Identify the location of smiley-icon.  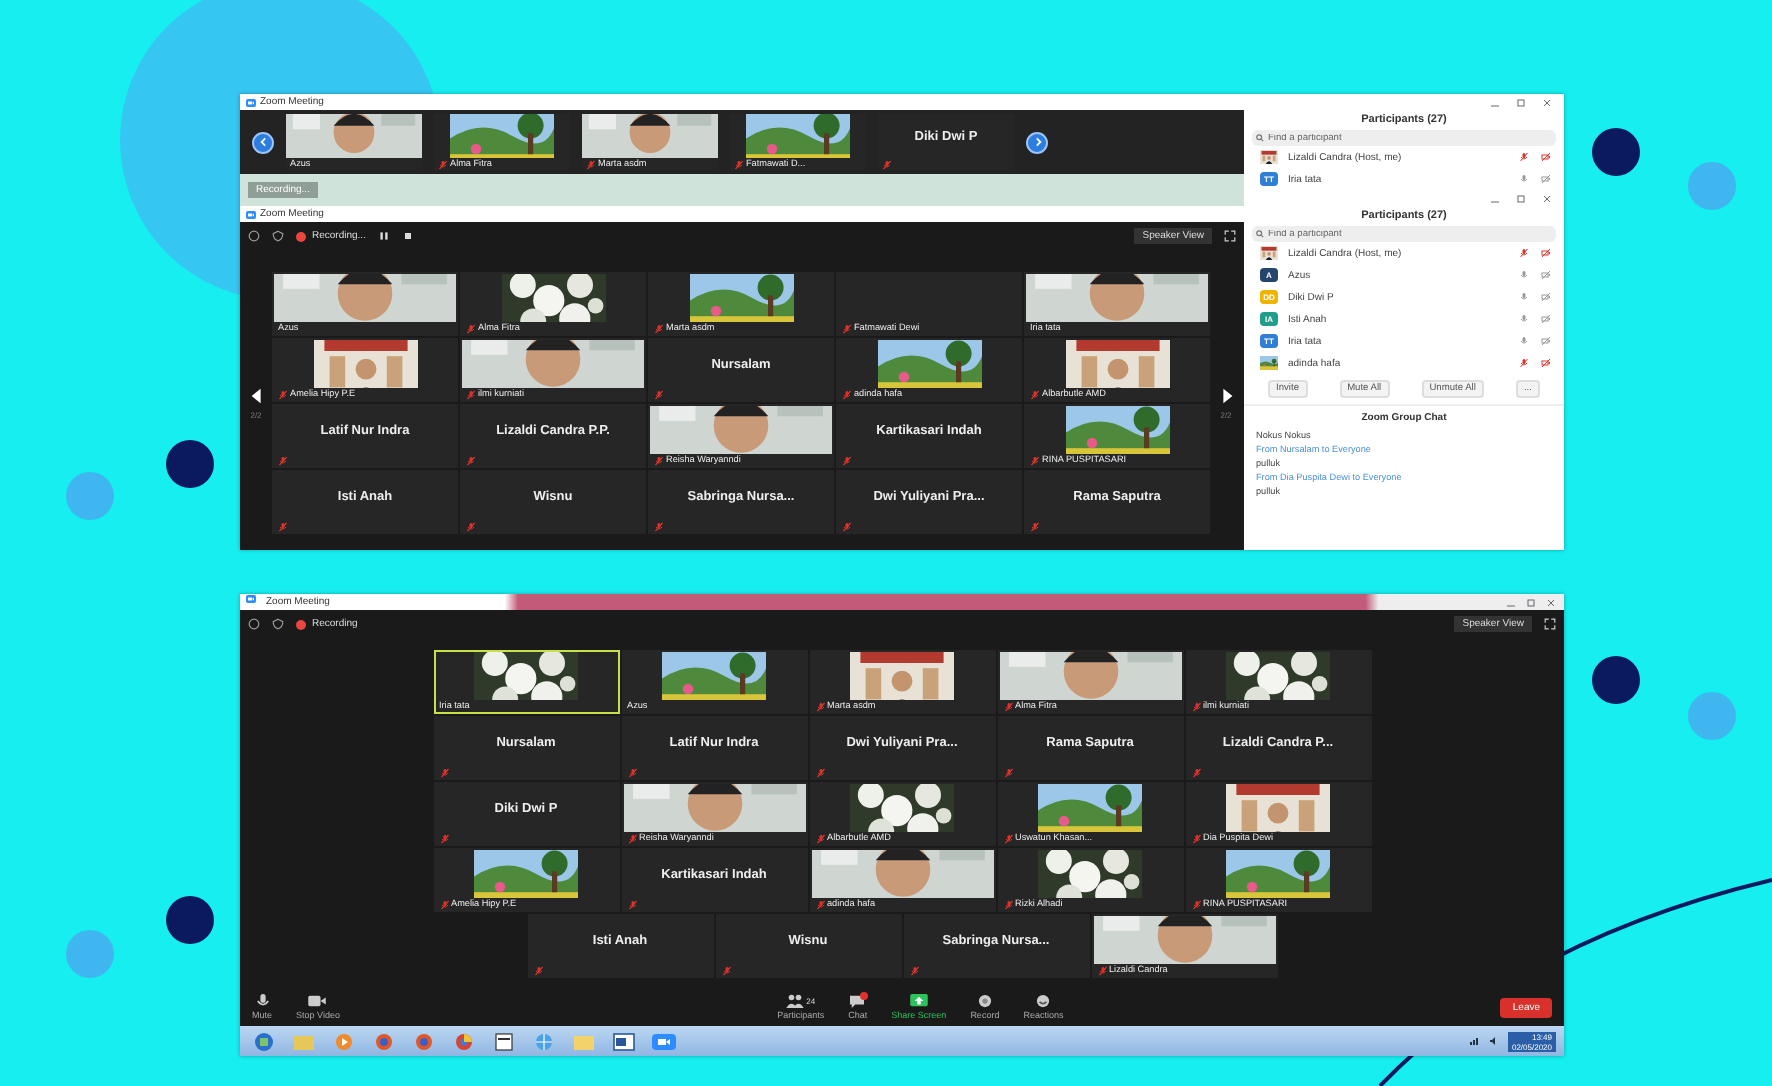
(1043, 1001).